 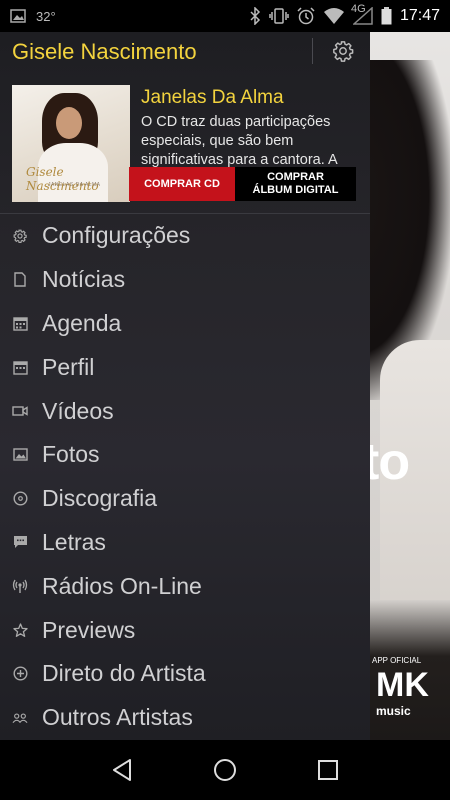 What do you see at coordinates (46, 16) in the screenshot?
I see `temperature: 32°` at bounding box center [46, 16].